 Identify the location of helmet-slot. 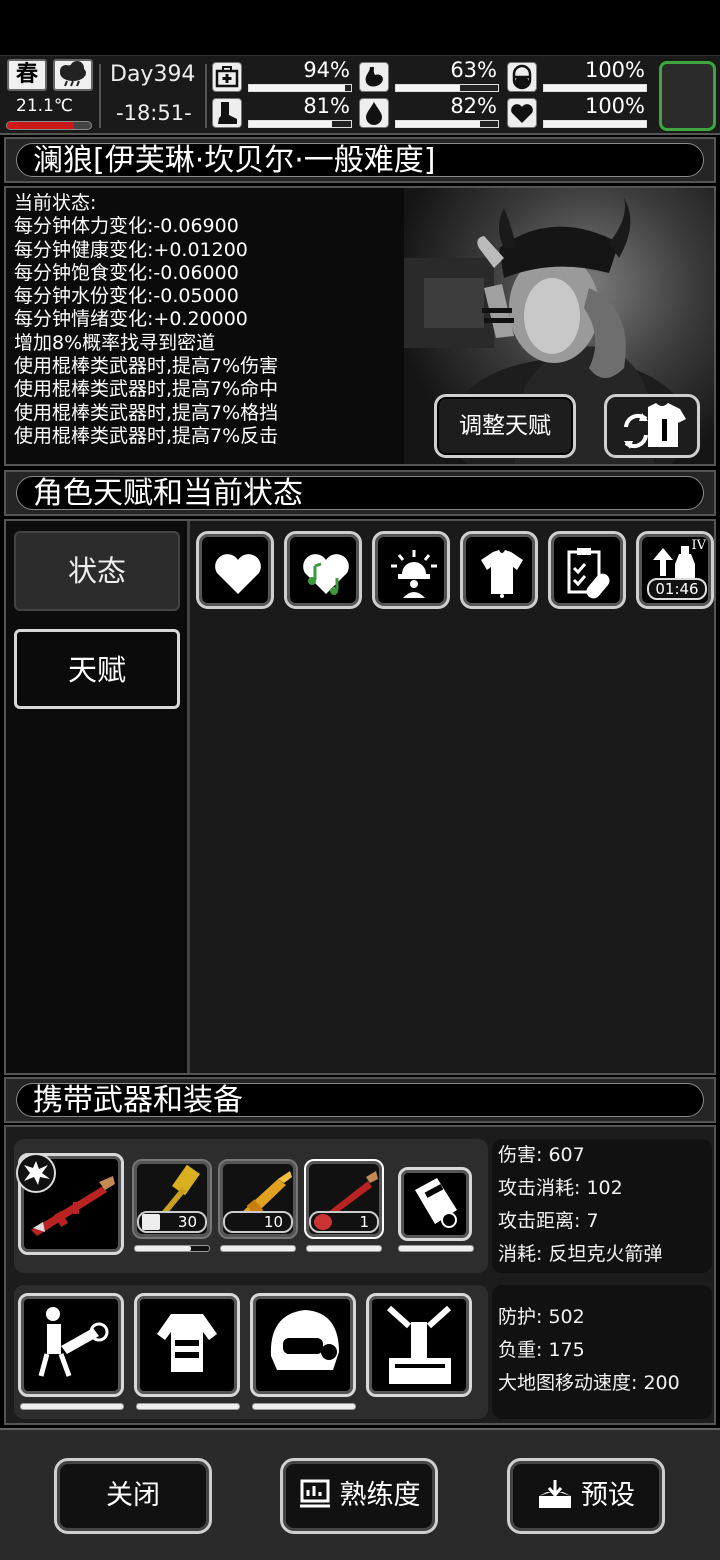
(303, 1345).